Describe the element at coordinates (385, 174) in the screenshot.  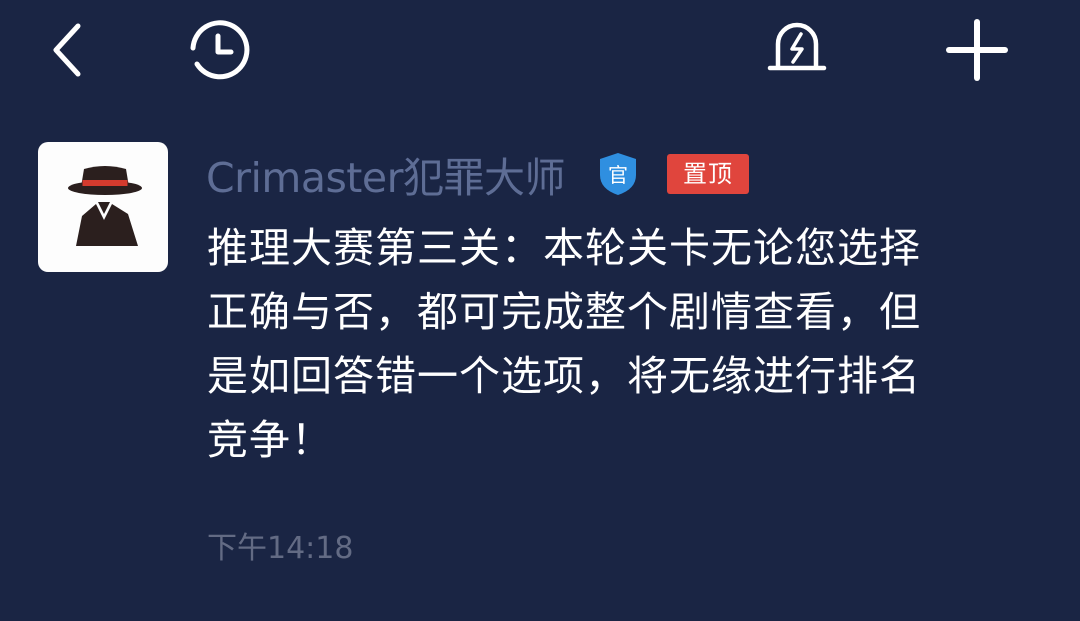
I see `sender-name: Crimaster犯罪大师` at that location.